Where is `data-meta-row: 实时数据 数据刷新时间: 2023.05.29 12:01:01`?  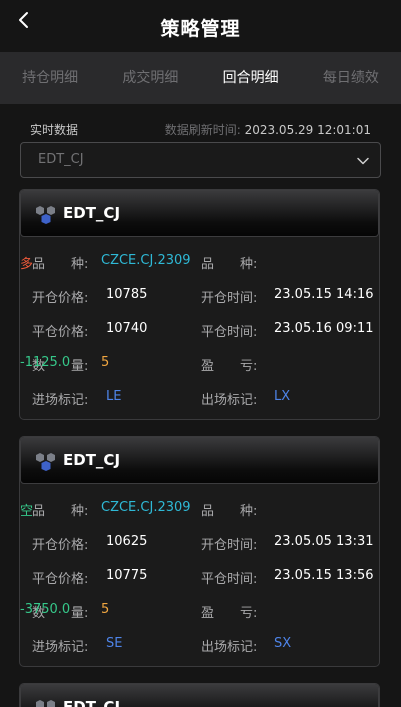 data-meta-row: 实时数据 数据刷新时间: 2023.05.29 12:01:01 is located at coordinates (200, 129).